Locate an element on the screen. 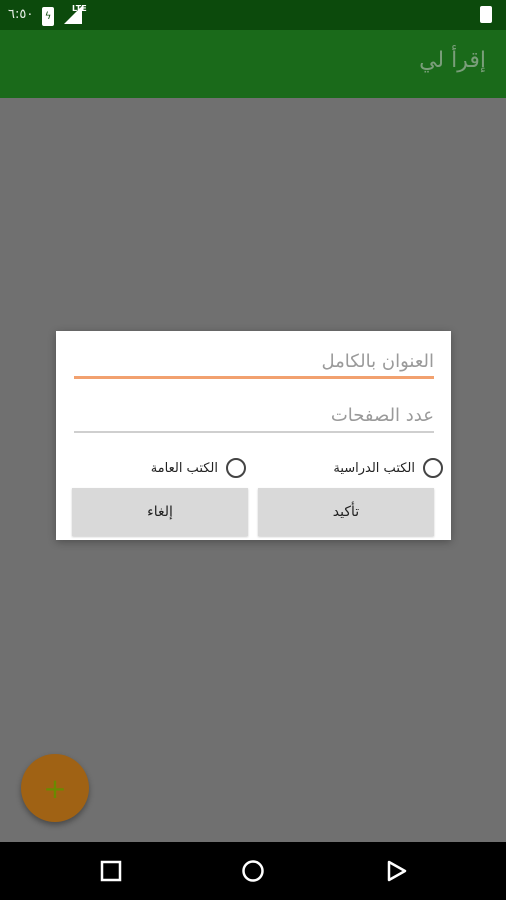  radio-study-books: الكتب الدراسية is located at coordinates (388, 468).